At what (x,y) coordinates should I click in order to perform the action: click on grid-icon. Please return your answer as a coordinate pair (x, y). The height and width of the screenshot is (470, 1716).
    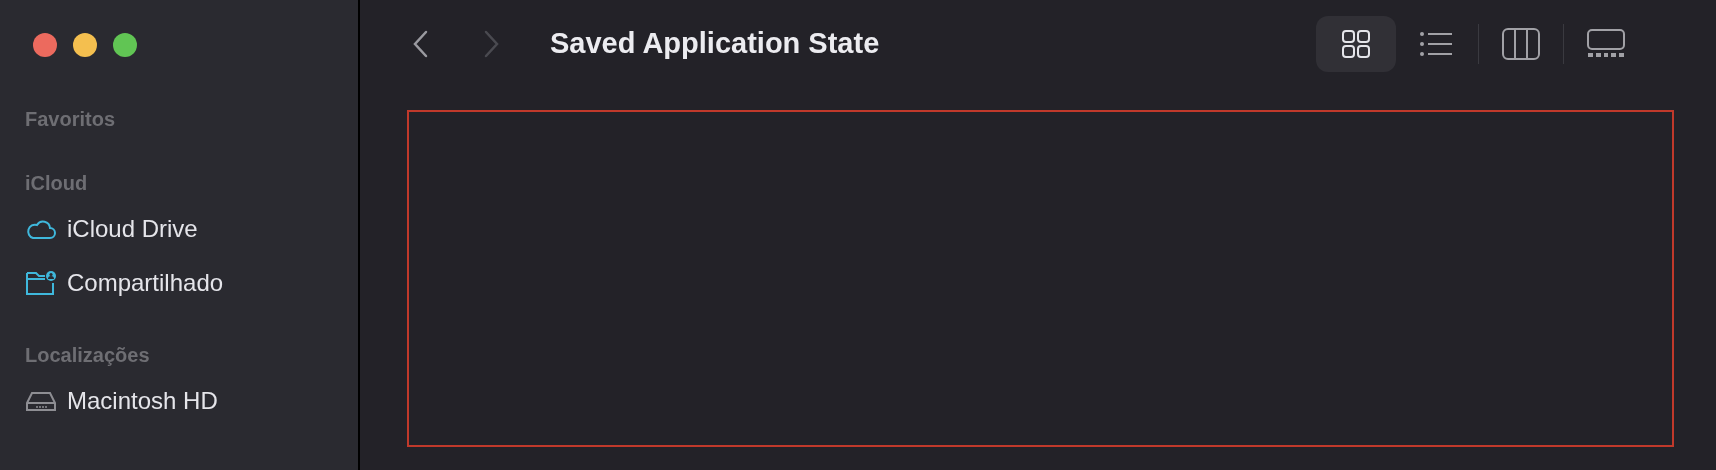
    Looking at the image, I should click on (1356, 44).